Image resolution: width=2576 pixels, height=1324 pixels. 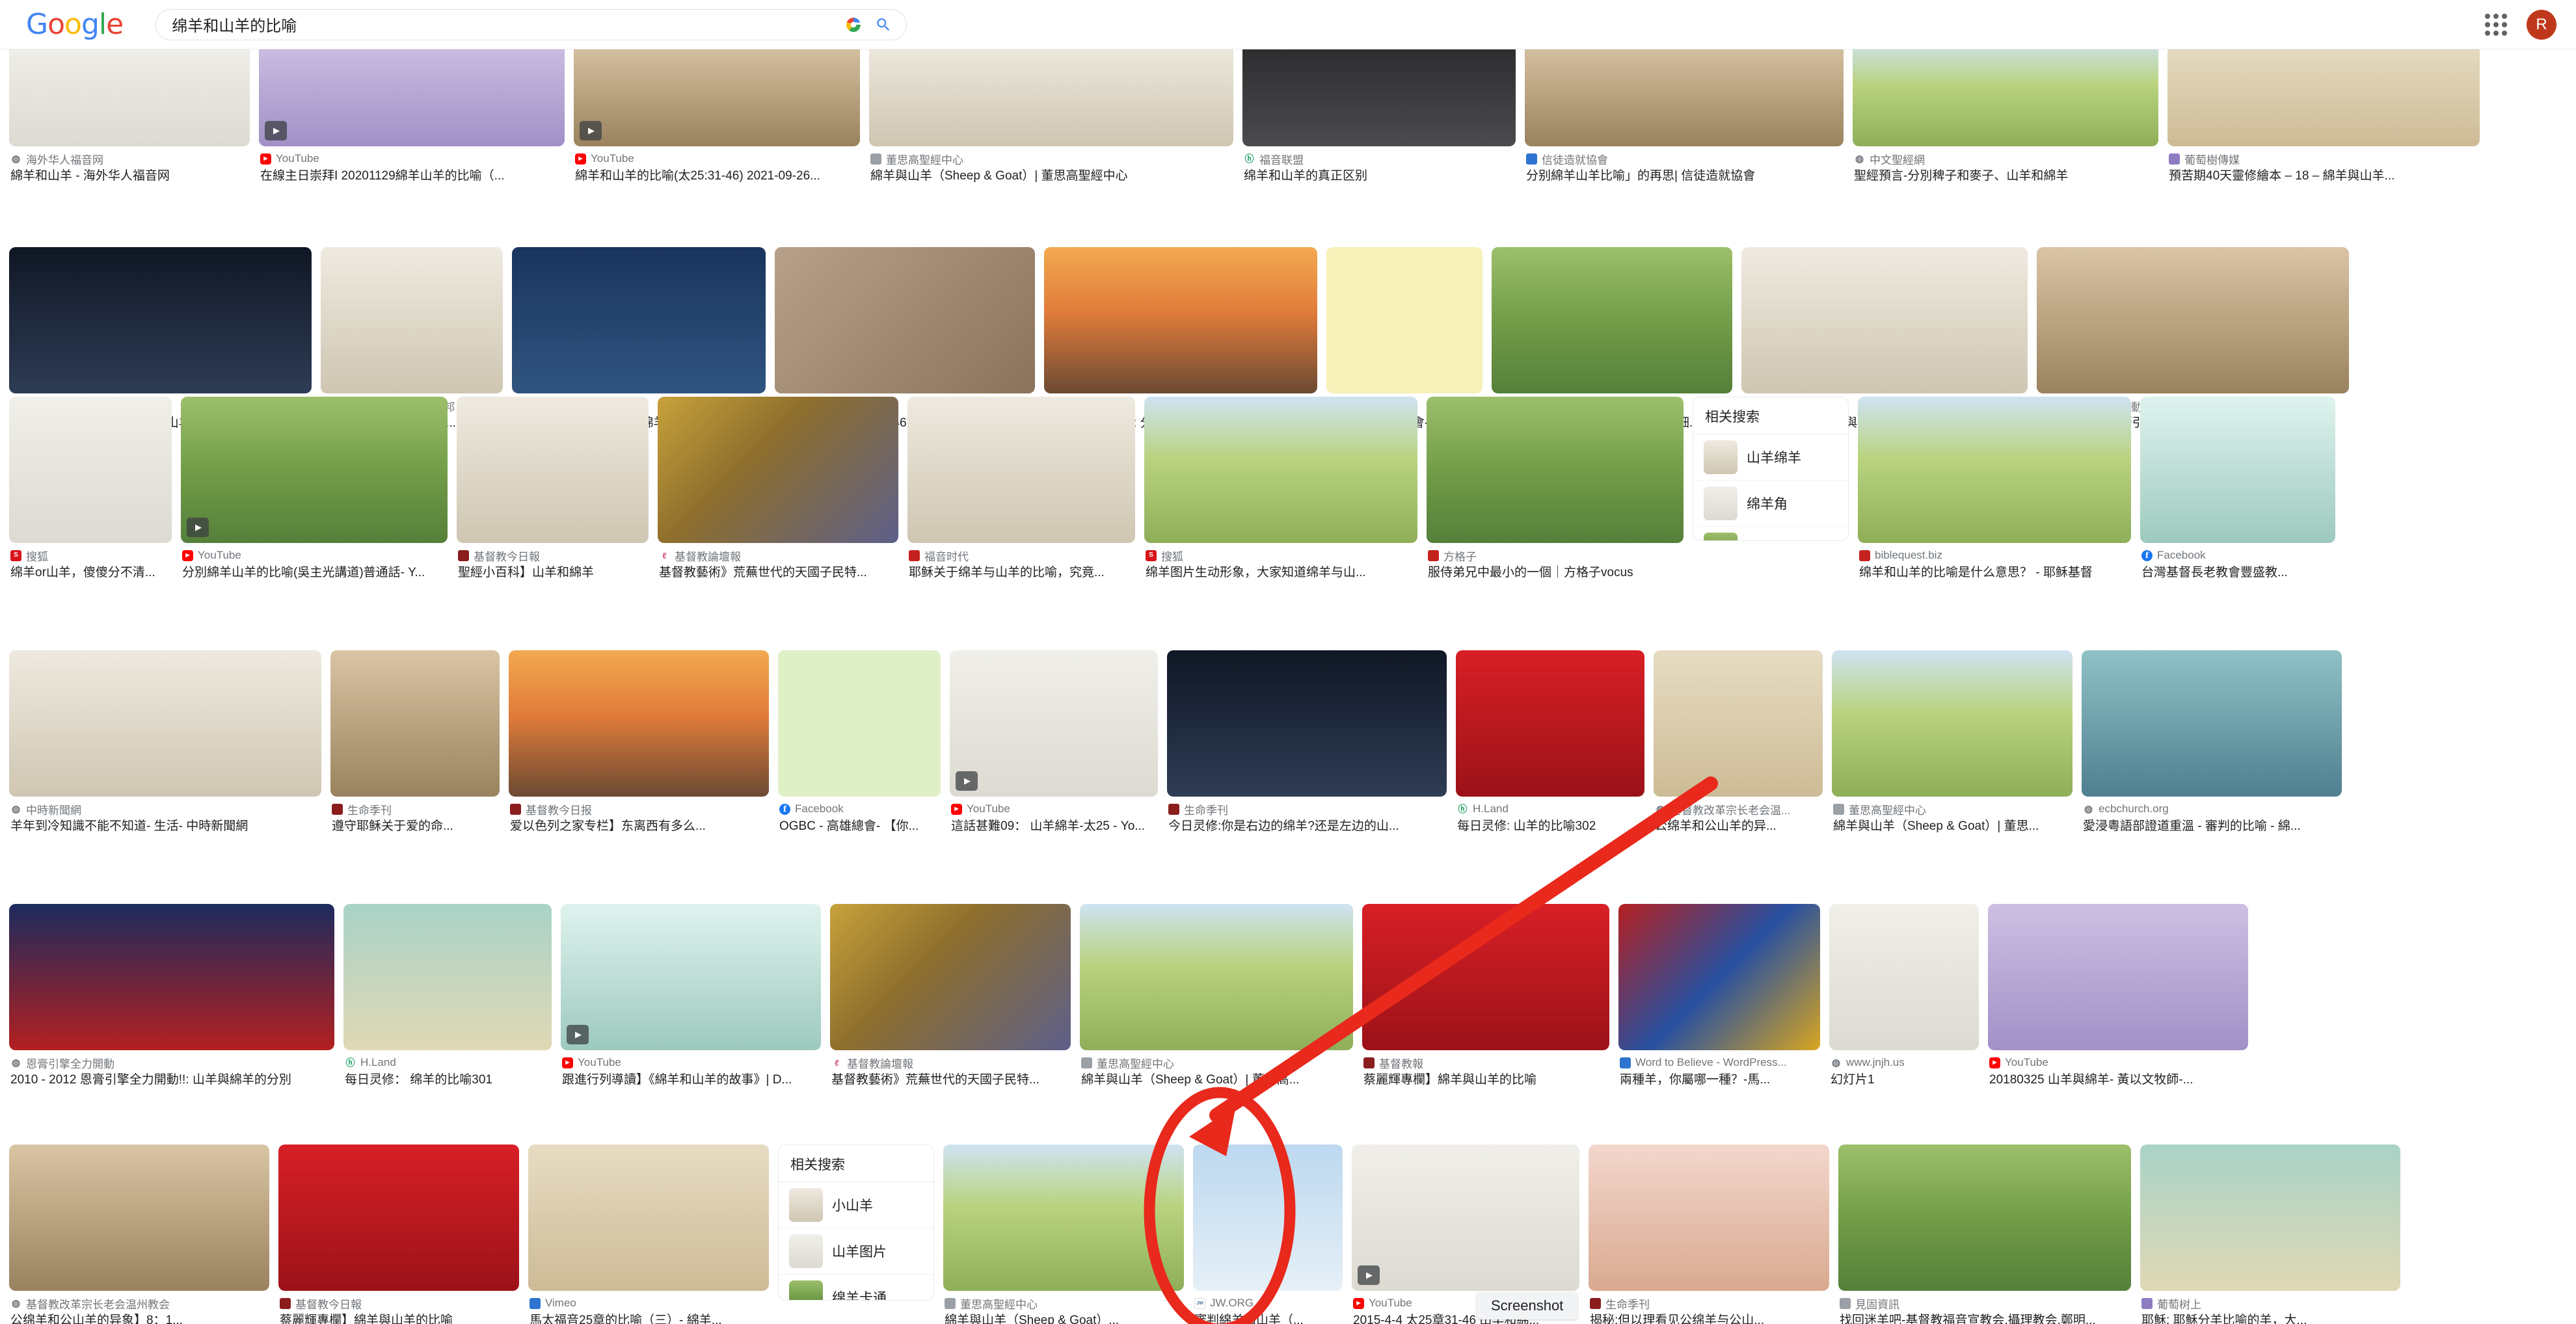 I want to click on image-result-tile: 福音联盟绵羊和山羊的真正区别, so click(x=1379, y=112).